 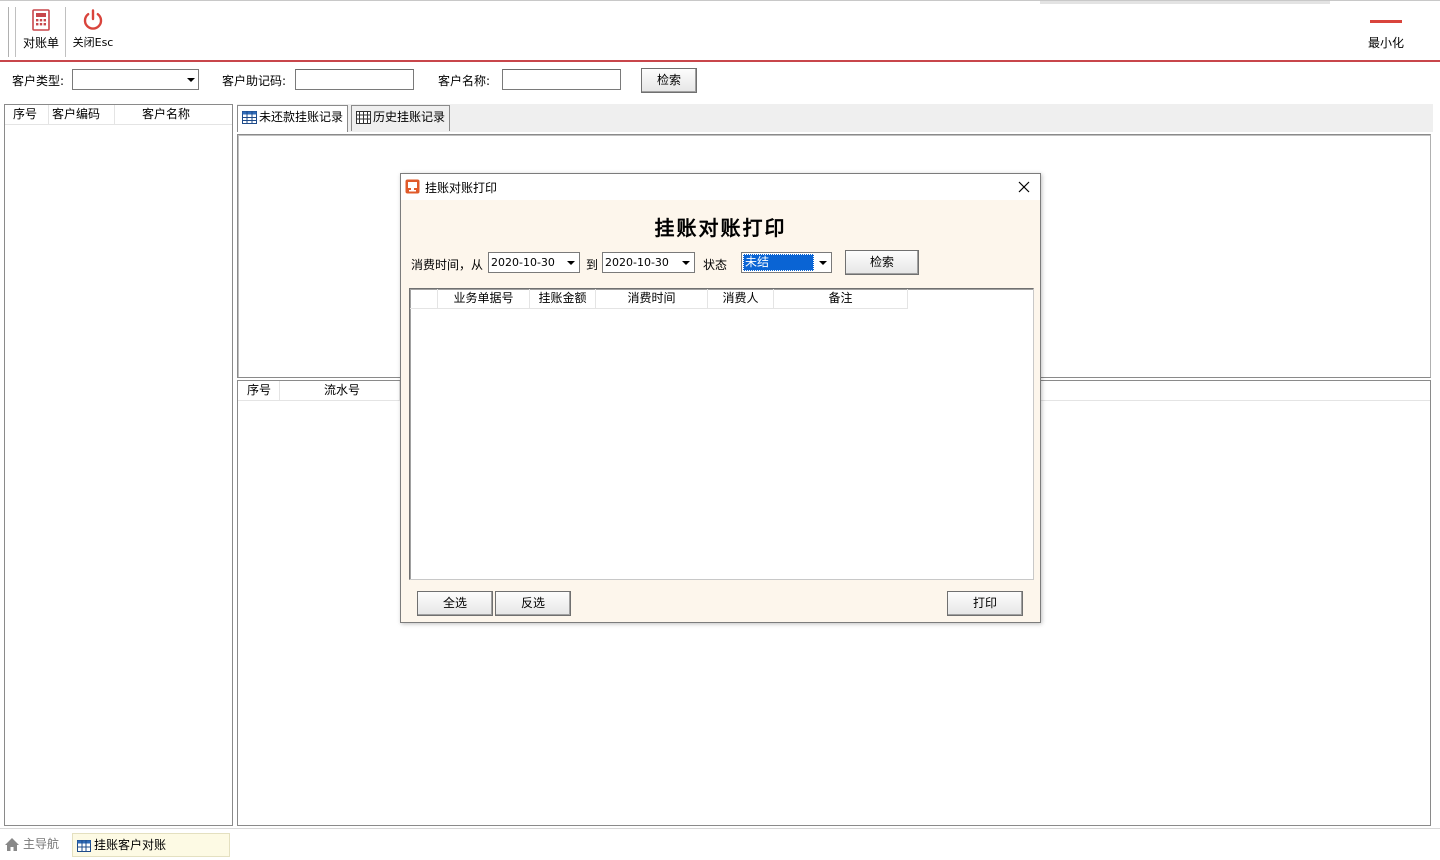 What do you see at coordinates (130, 845) in the screenshot?
I see `current-page-label: 挂账客户对账` at bounding box center [130, 845].